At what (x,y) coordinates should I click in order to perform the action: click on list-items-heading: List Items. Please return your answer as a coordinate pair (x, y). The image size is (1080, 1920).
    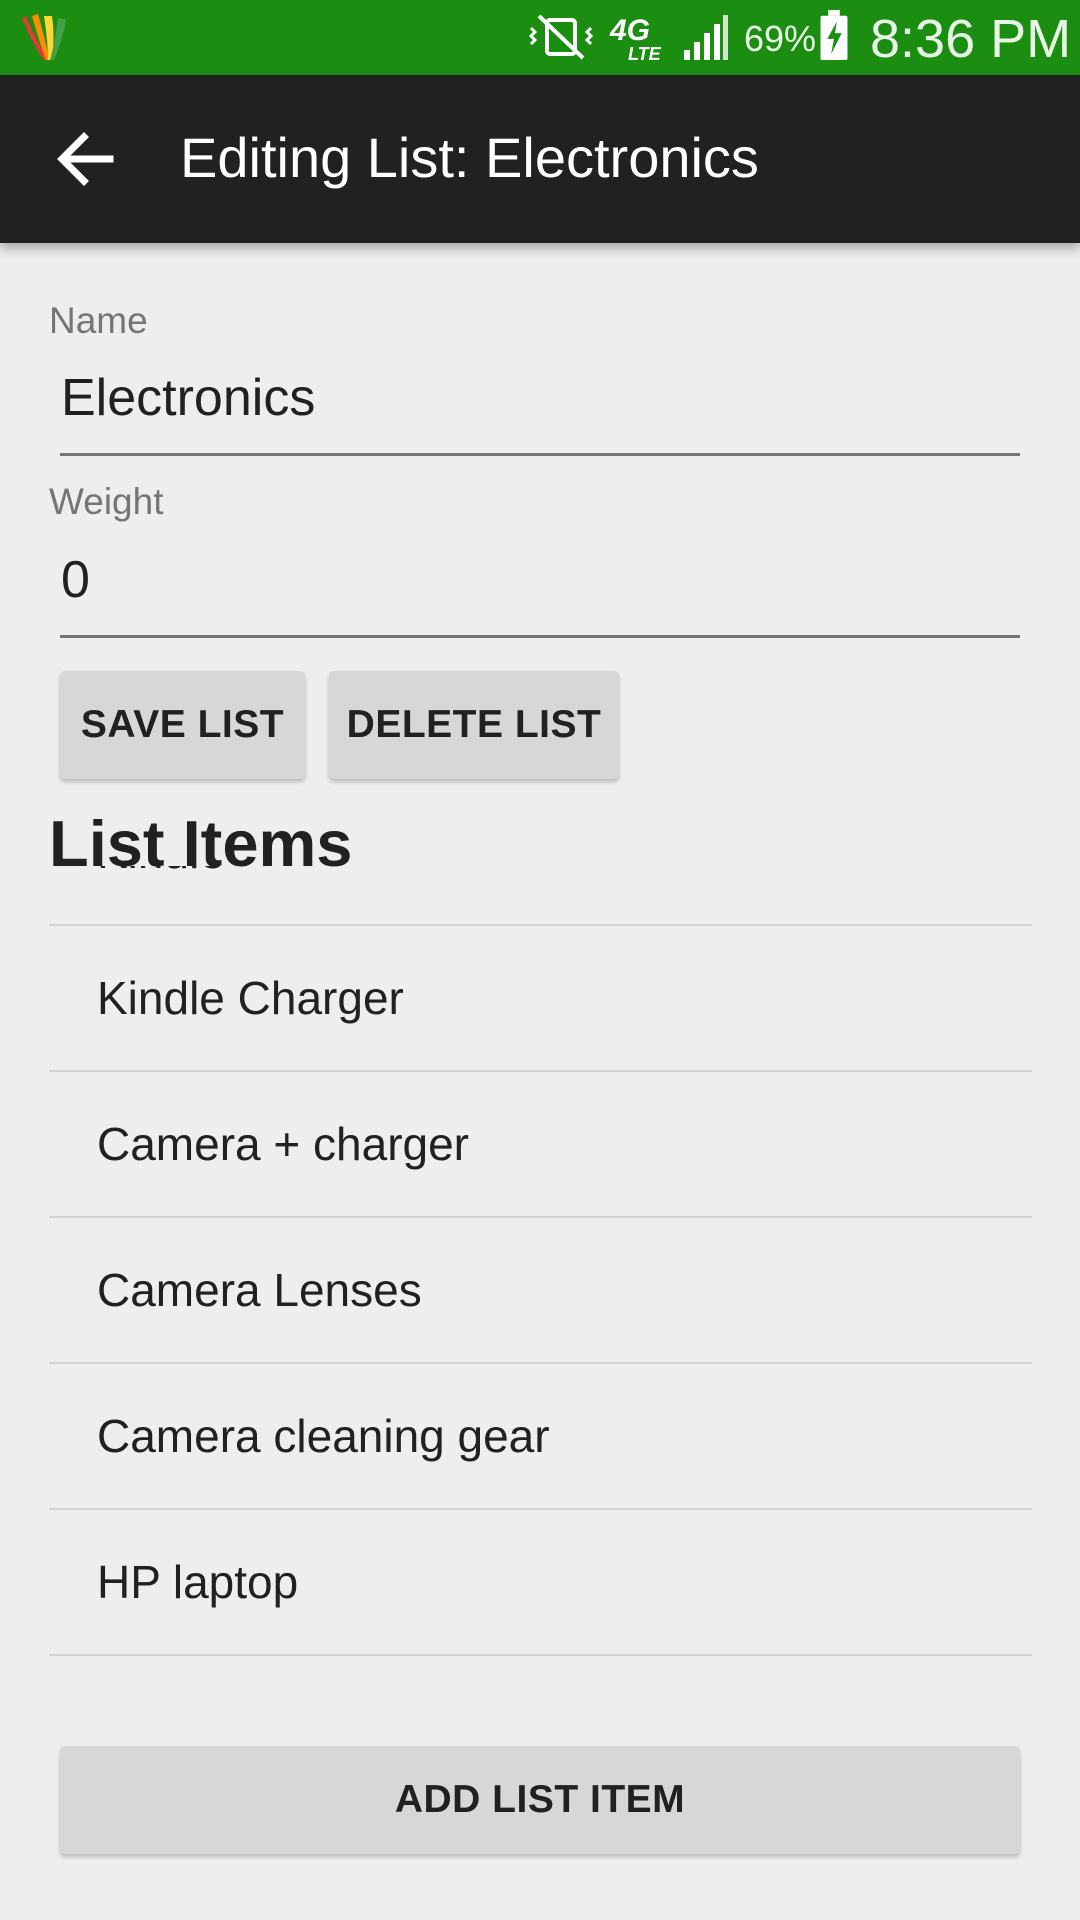
    Looking at the image, I should click on (201, 843).